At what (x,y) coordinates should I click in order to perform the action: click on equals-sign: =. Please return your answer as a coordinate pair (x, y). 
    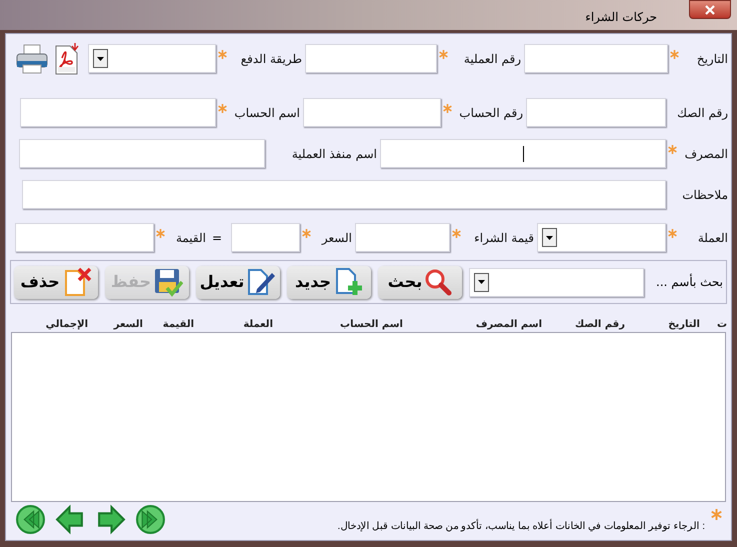
    Looking at the image, I should click on (217, 238).